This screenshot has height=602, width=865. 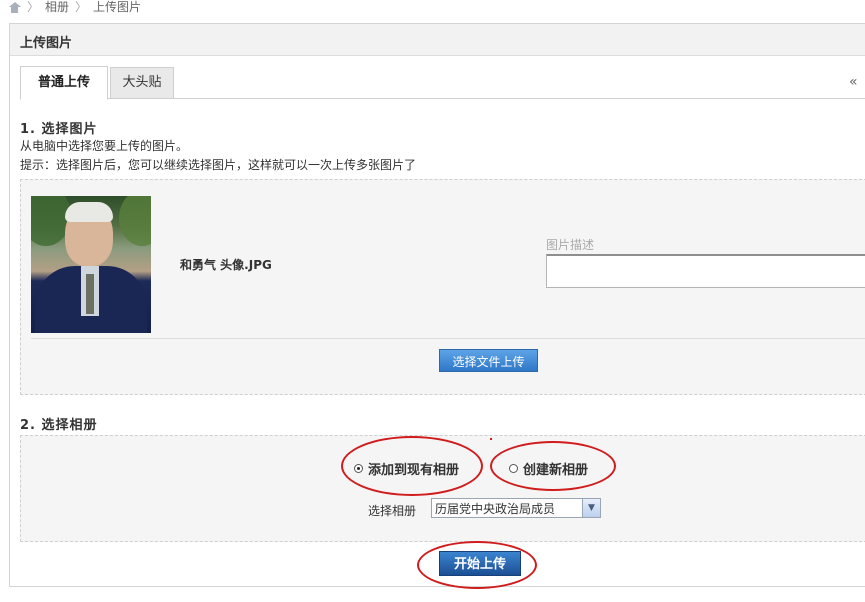 What do you see at coordinates (553, 466) in the screenshot?
I see `annotation-ellipse-new` at bounding box center [553, 466].